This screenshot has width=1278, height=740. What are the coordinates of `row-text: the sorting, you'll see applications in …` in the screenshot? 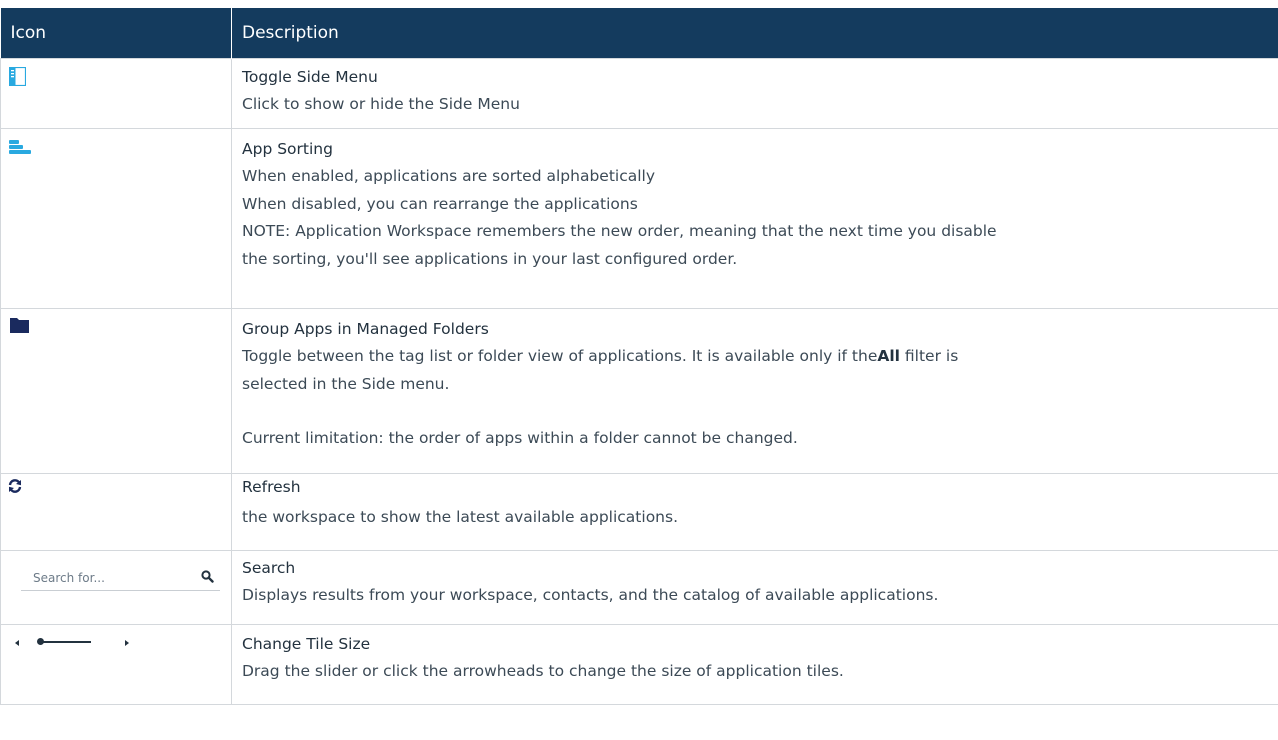 It's located at (490, 258).